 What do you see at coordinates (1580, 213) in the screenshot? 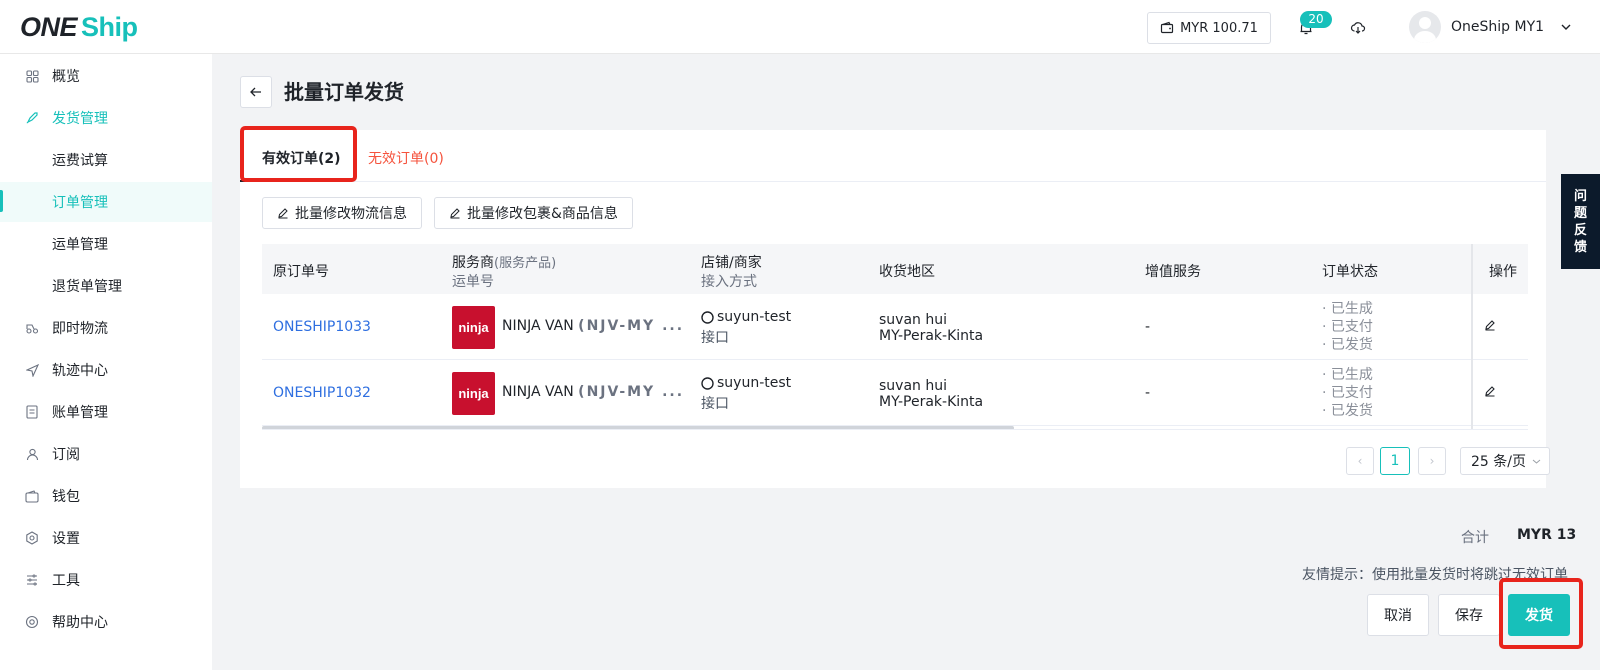
I see `feedback-char: 题` at bounding box center [1580, 213].